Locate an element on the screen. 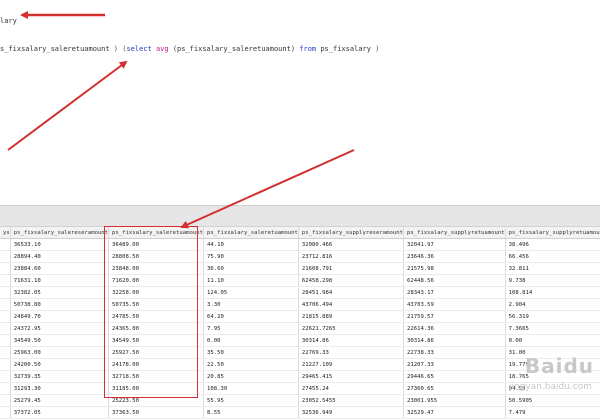  table-cell: 43706.494 is located at coordinates (351, 304).